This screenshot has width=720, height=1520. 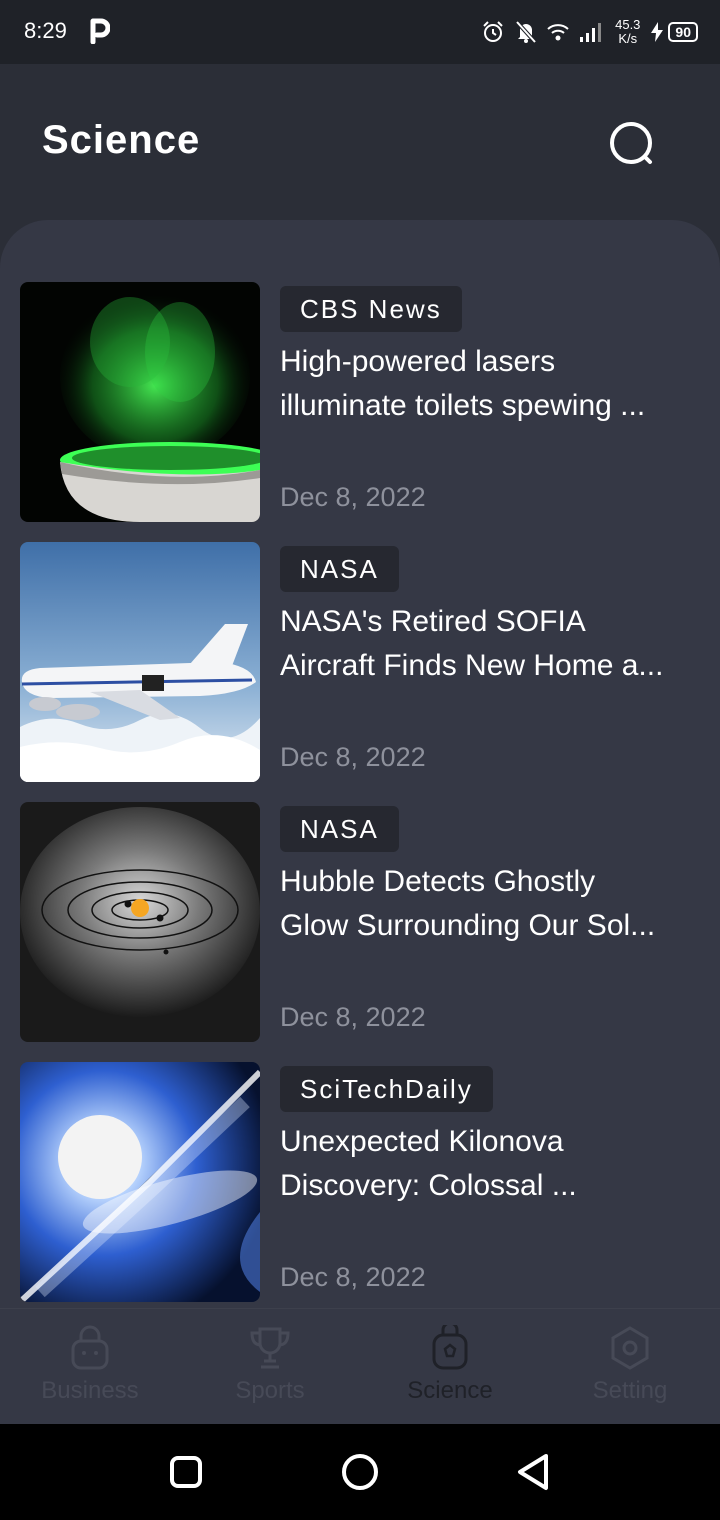 I want to click on news-headline-line: Hubble Detects Ghostly, so click(x=438, y=881).